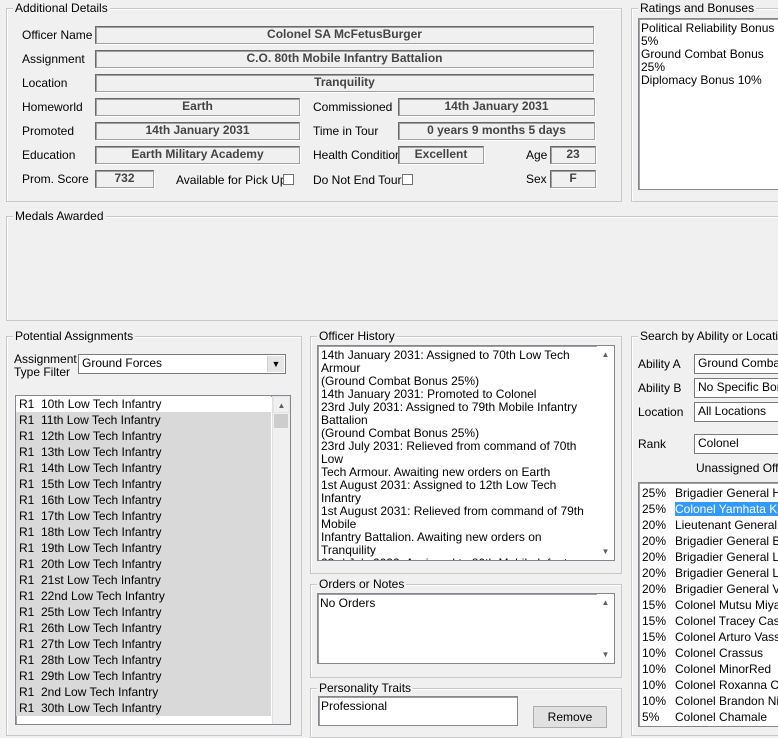 The width and height of the screenshot is (778, 738). What do you see at coordinates (354, 706) in the screenshot?
I see `trait-item: Professional` at bounding box center [354, 706].